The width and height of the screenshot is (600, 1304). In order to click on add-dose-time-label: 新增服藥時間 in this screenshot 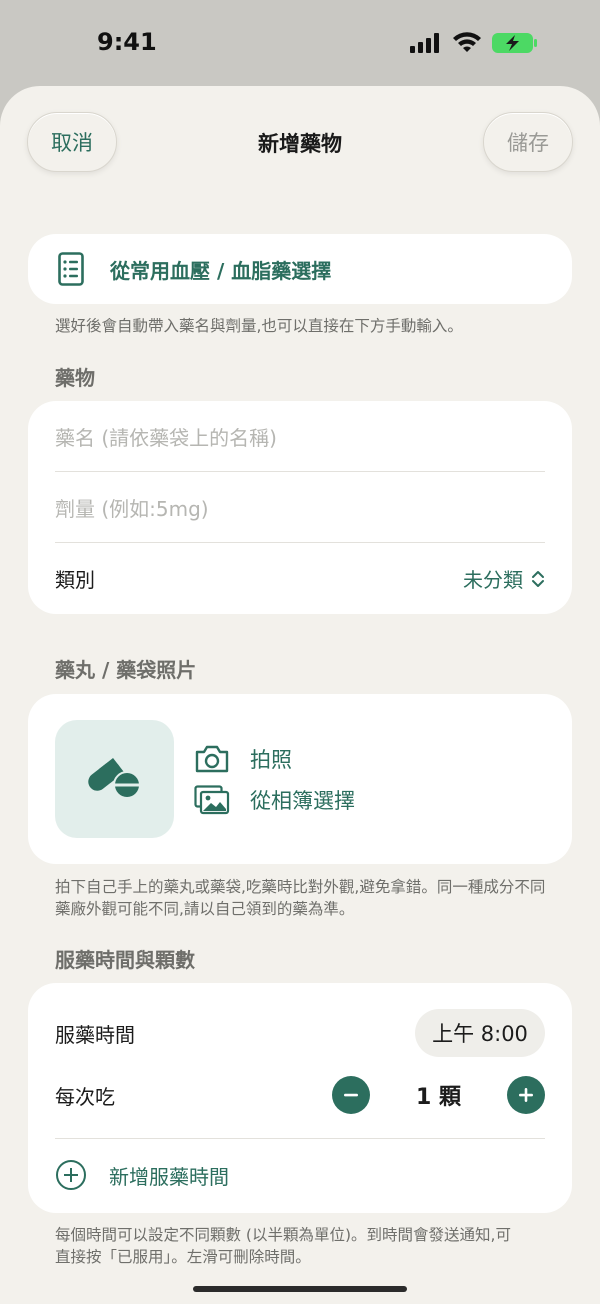, I will do `click(169, 1176)`.